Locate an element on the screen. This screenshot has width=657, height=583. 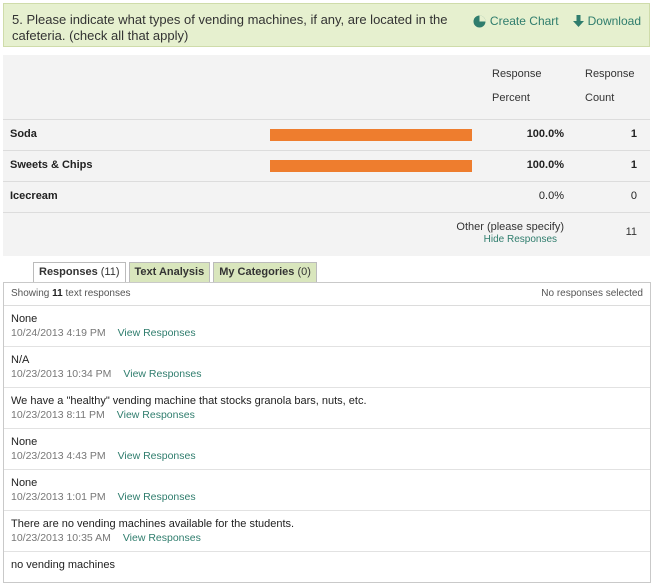
response-percent-header: Response Percent is located at coordinates (517, 86).